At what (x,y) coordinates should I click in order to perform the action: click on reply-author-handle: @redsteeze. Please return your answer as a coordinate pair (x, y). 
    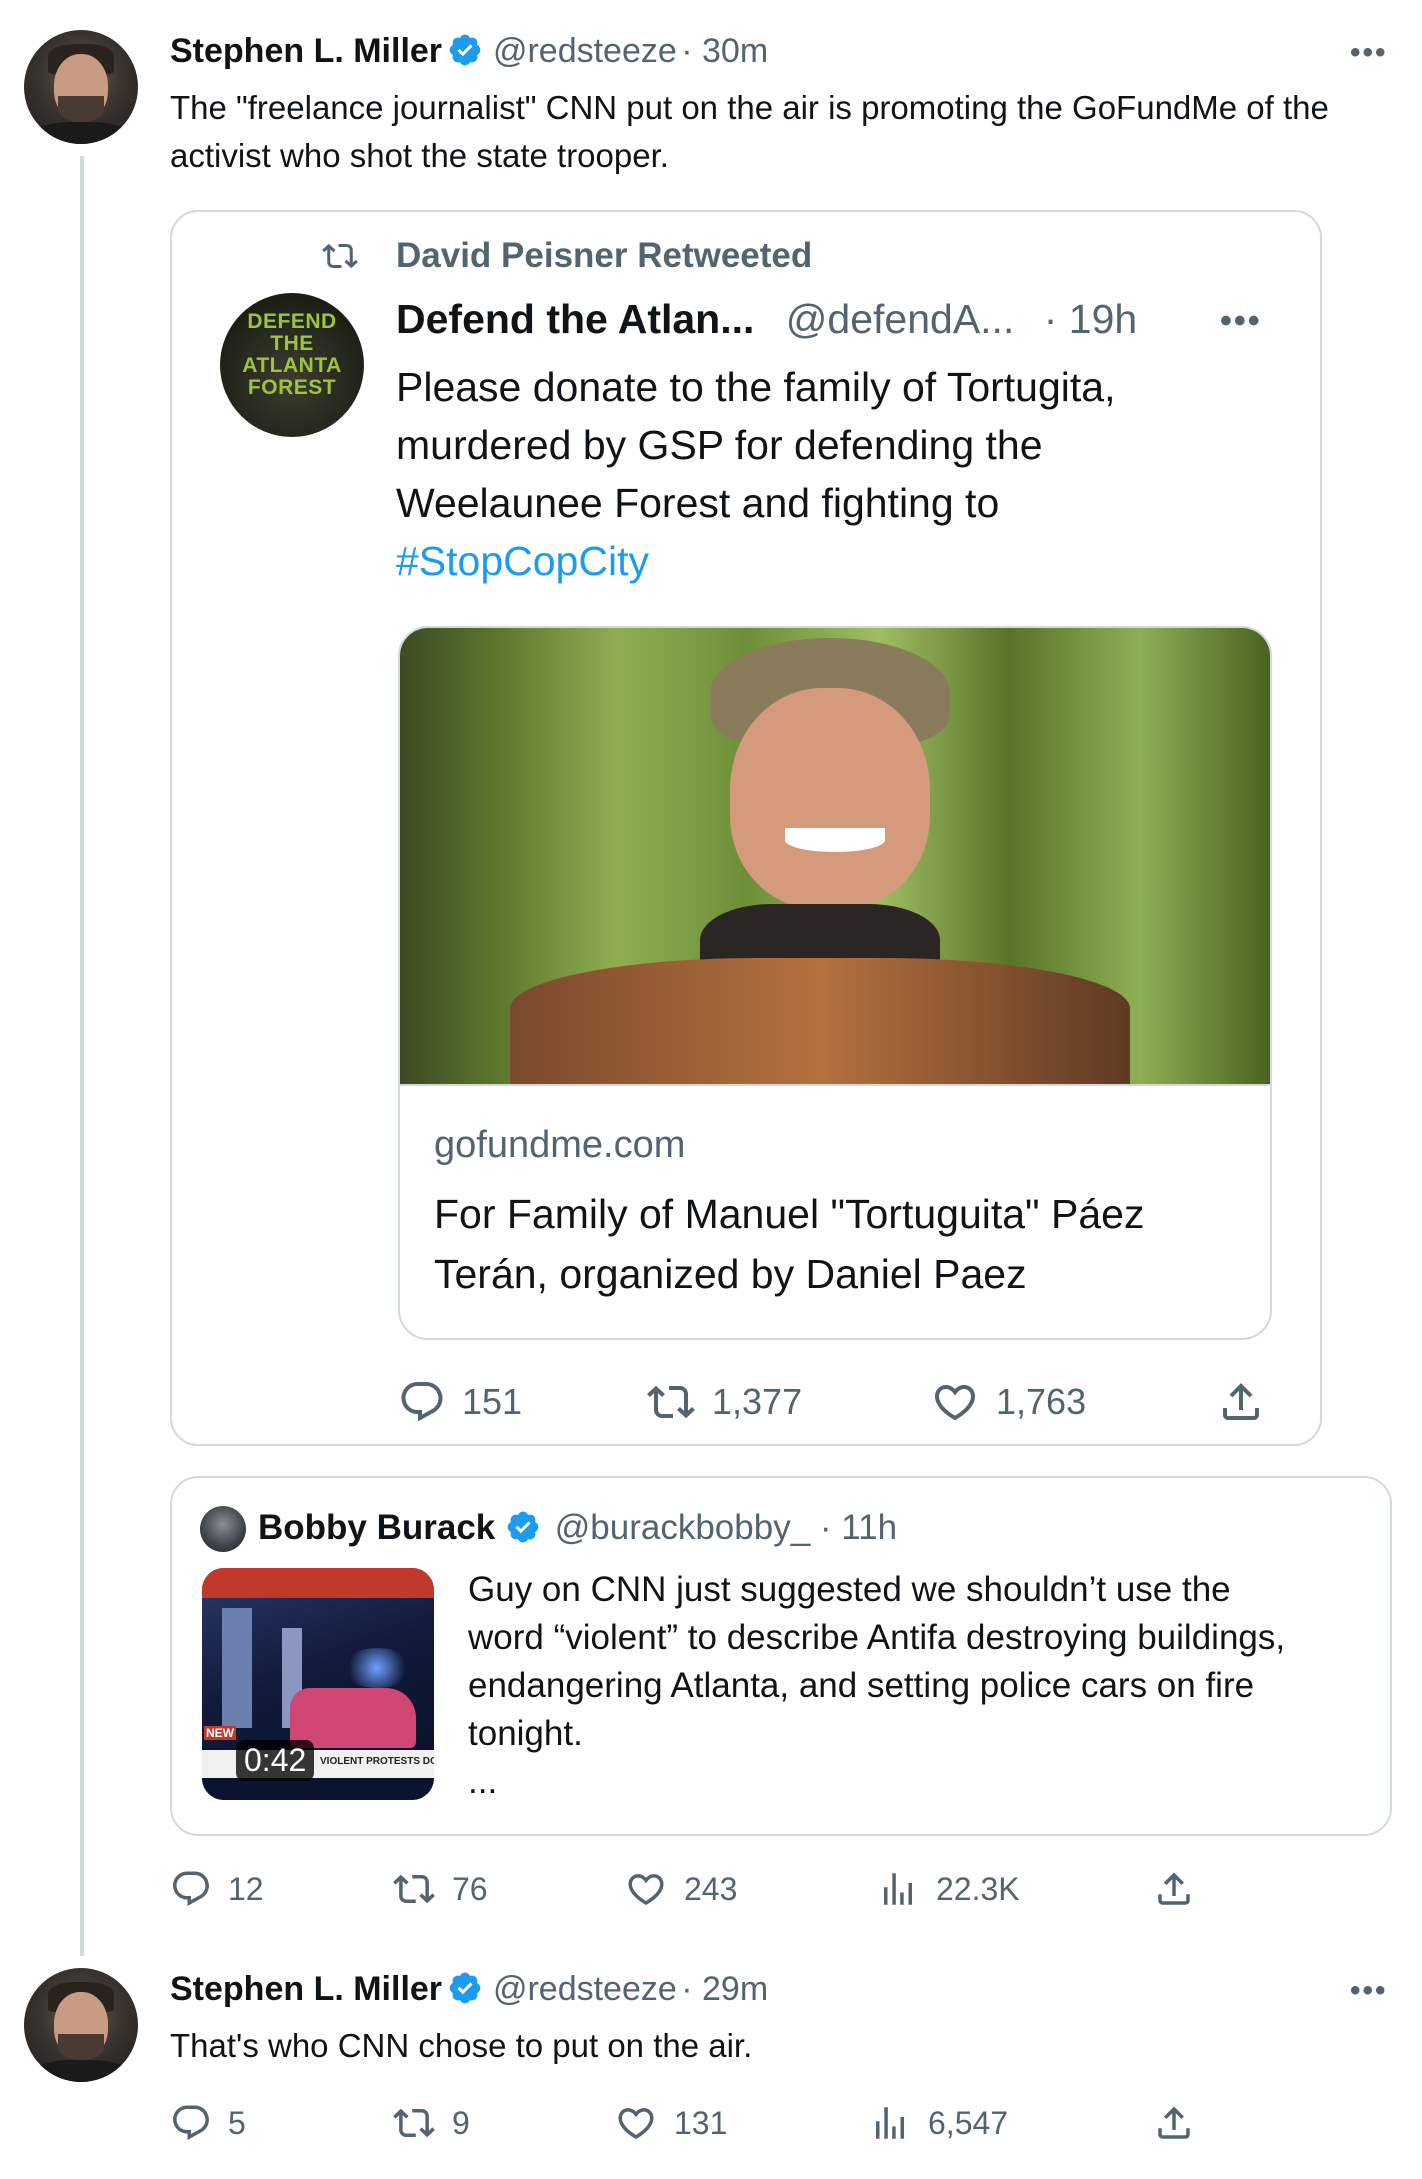
    Looking at the image, I should click on (585, 1989).